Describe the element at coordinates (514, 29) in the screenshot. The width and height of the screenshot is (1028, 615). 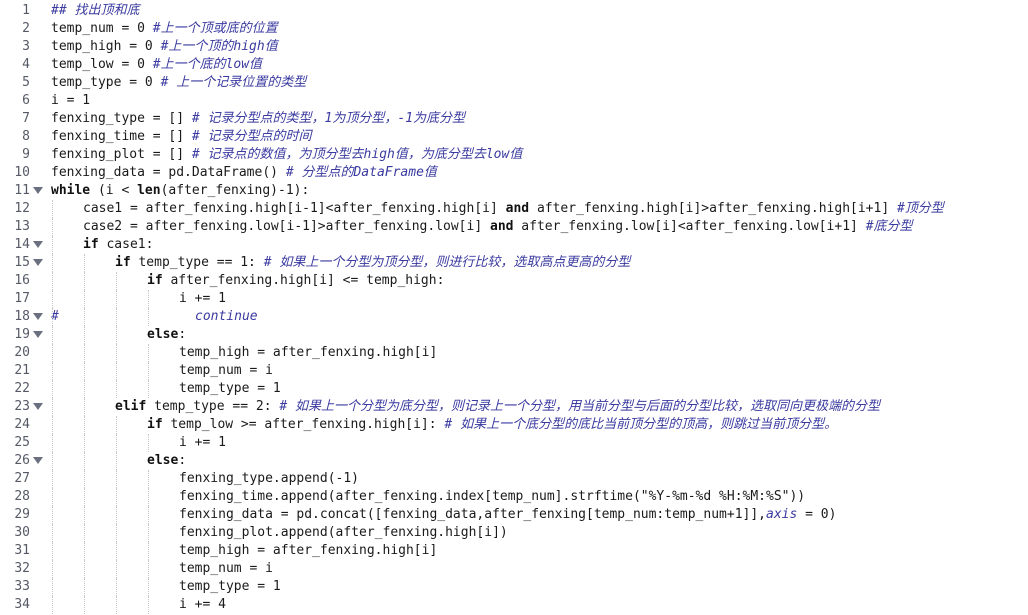
I see `code-line: 2 temp_num = 0 #上一个顶或底的位置` at that location.